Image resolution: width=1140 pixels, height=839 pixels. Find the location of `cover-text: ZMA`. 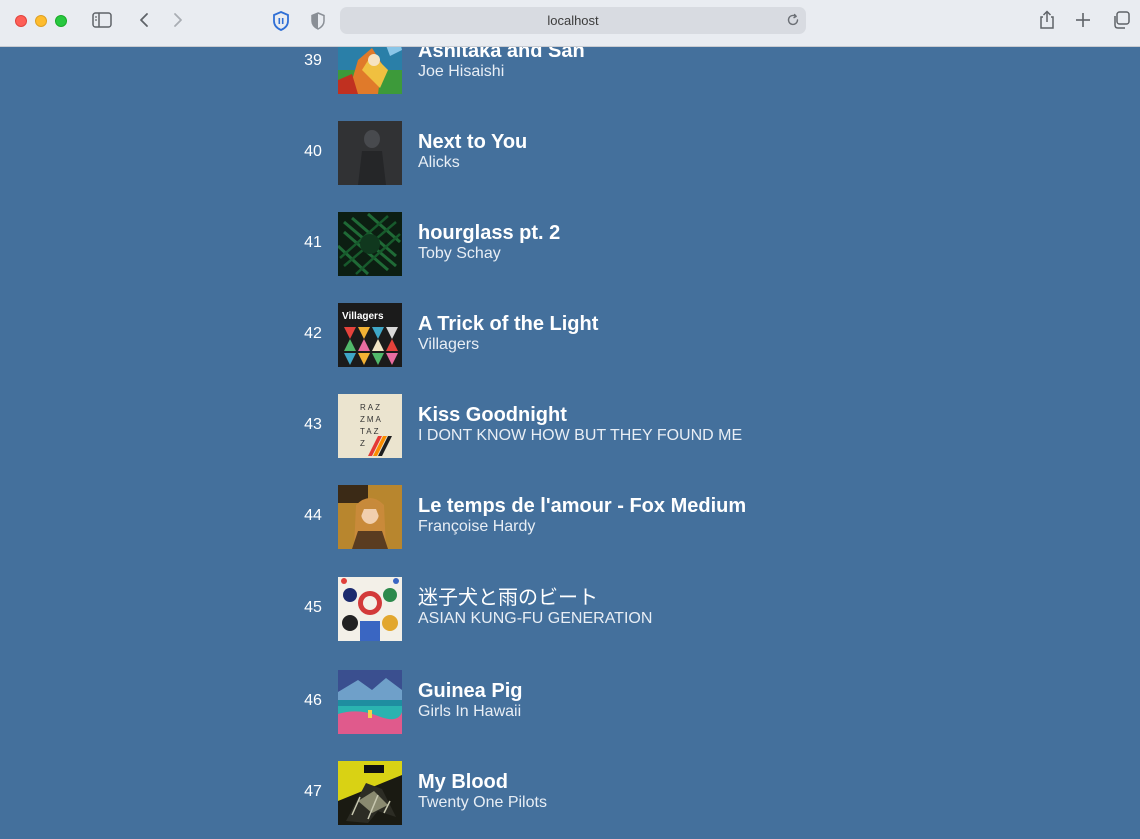

cover-text: ZMA is located at coordinates (371, 419).